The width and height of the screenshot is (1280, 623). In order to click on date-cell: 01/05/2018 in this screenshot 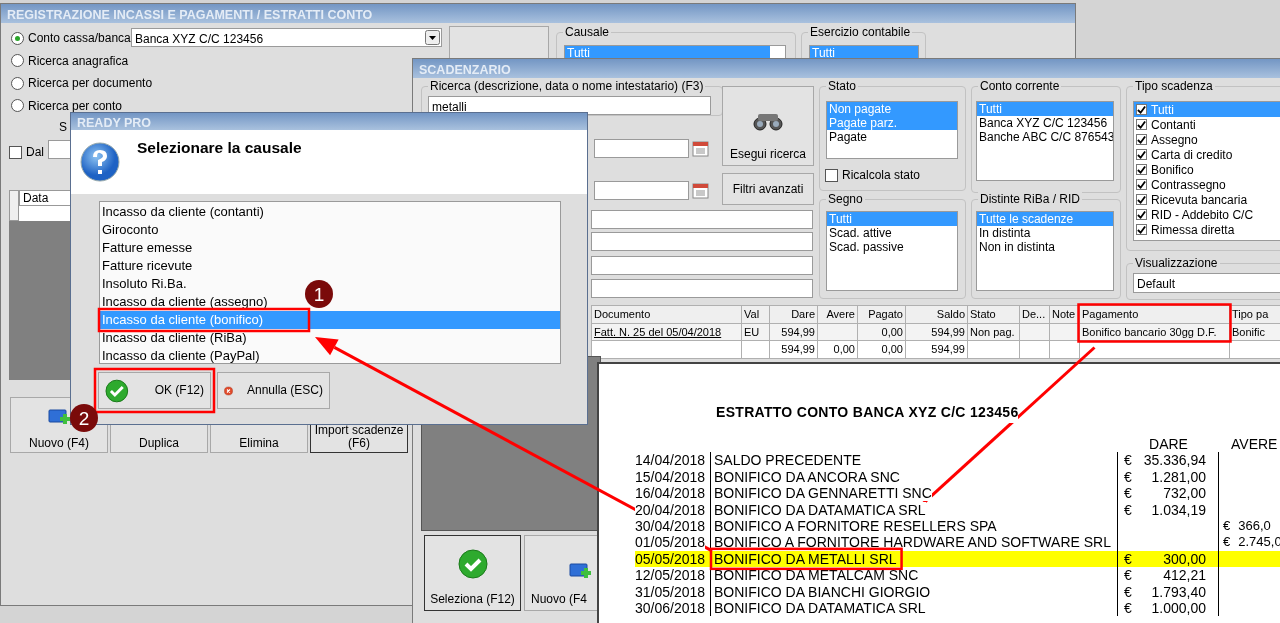, I will do `click(670, 542)`.